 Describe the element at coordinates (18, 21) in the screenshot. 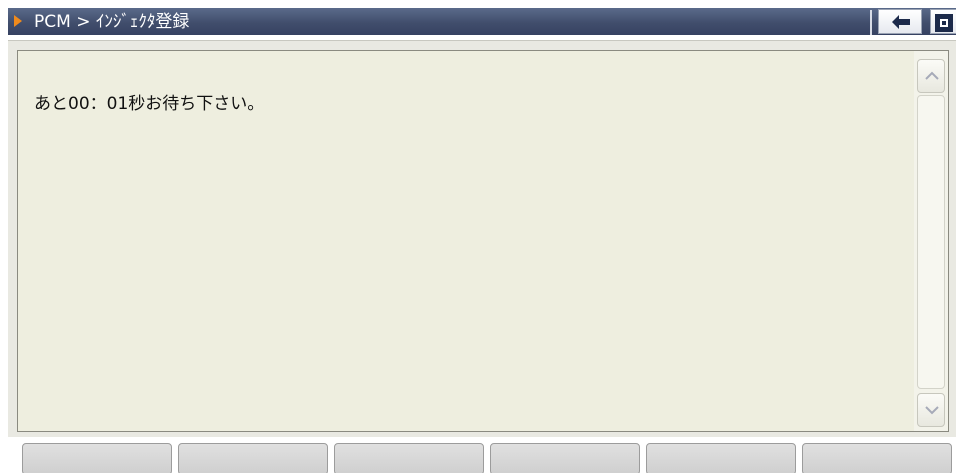

I see `play-arrow-icon` at that location.